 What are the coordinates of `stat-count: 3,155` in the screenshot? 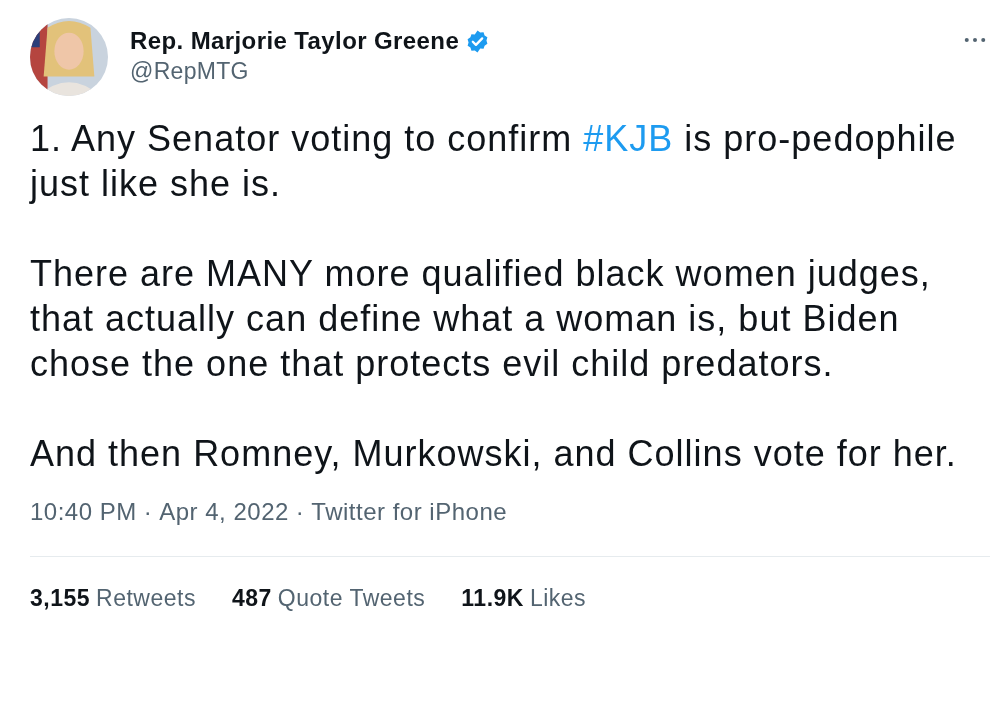 It's located at (60, 598).